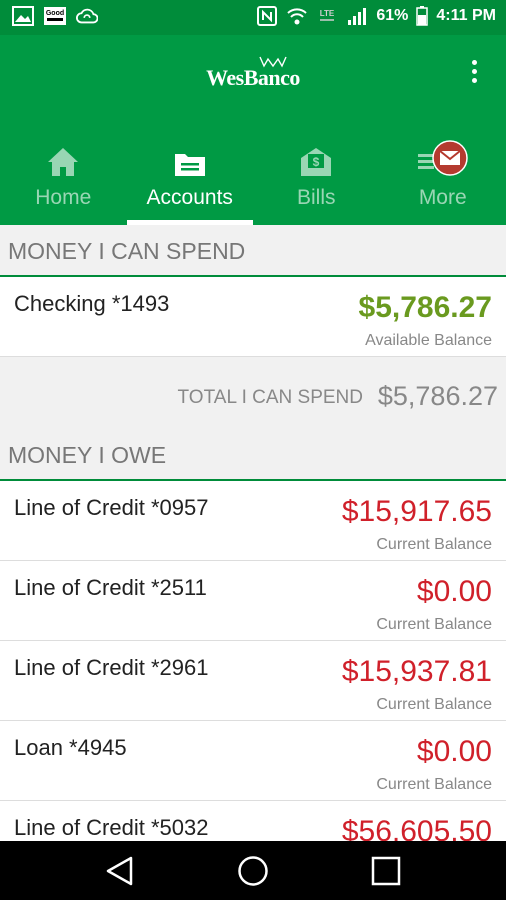 Image resolution: width=506 pixels, height=900 pixels. I want to click on section-header-spend: MONEY I CAN SPEND, so click(253, 251).